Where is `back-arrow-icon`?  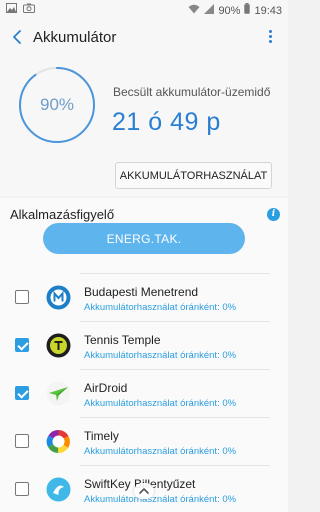 back-arrow-icon is located at coordinates (18, 37).